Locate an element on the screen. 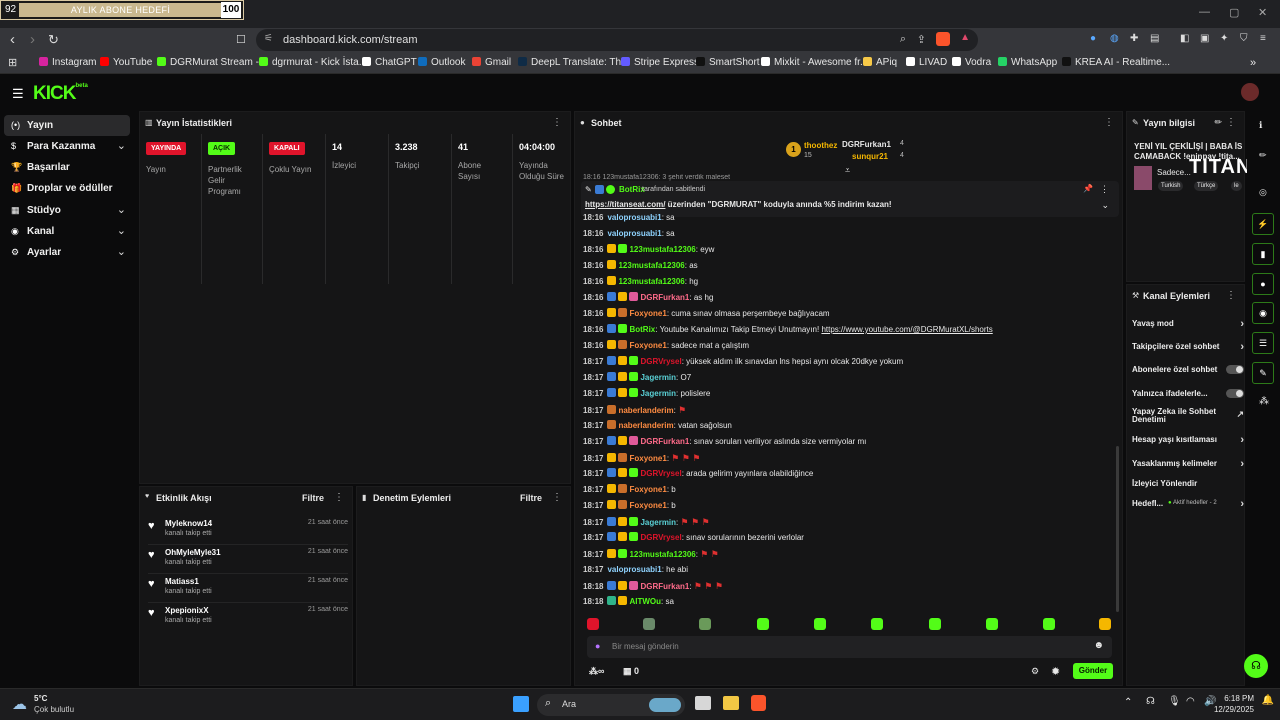  emoji-icon: ☻ is located at coordinates (1098, 645).